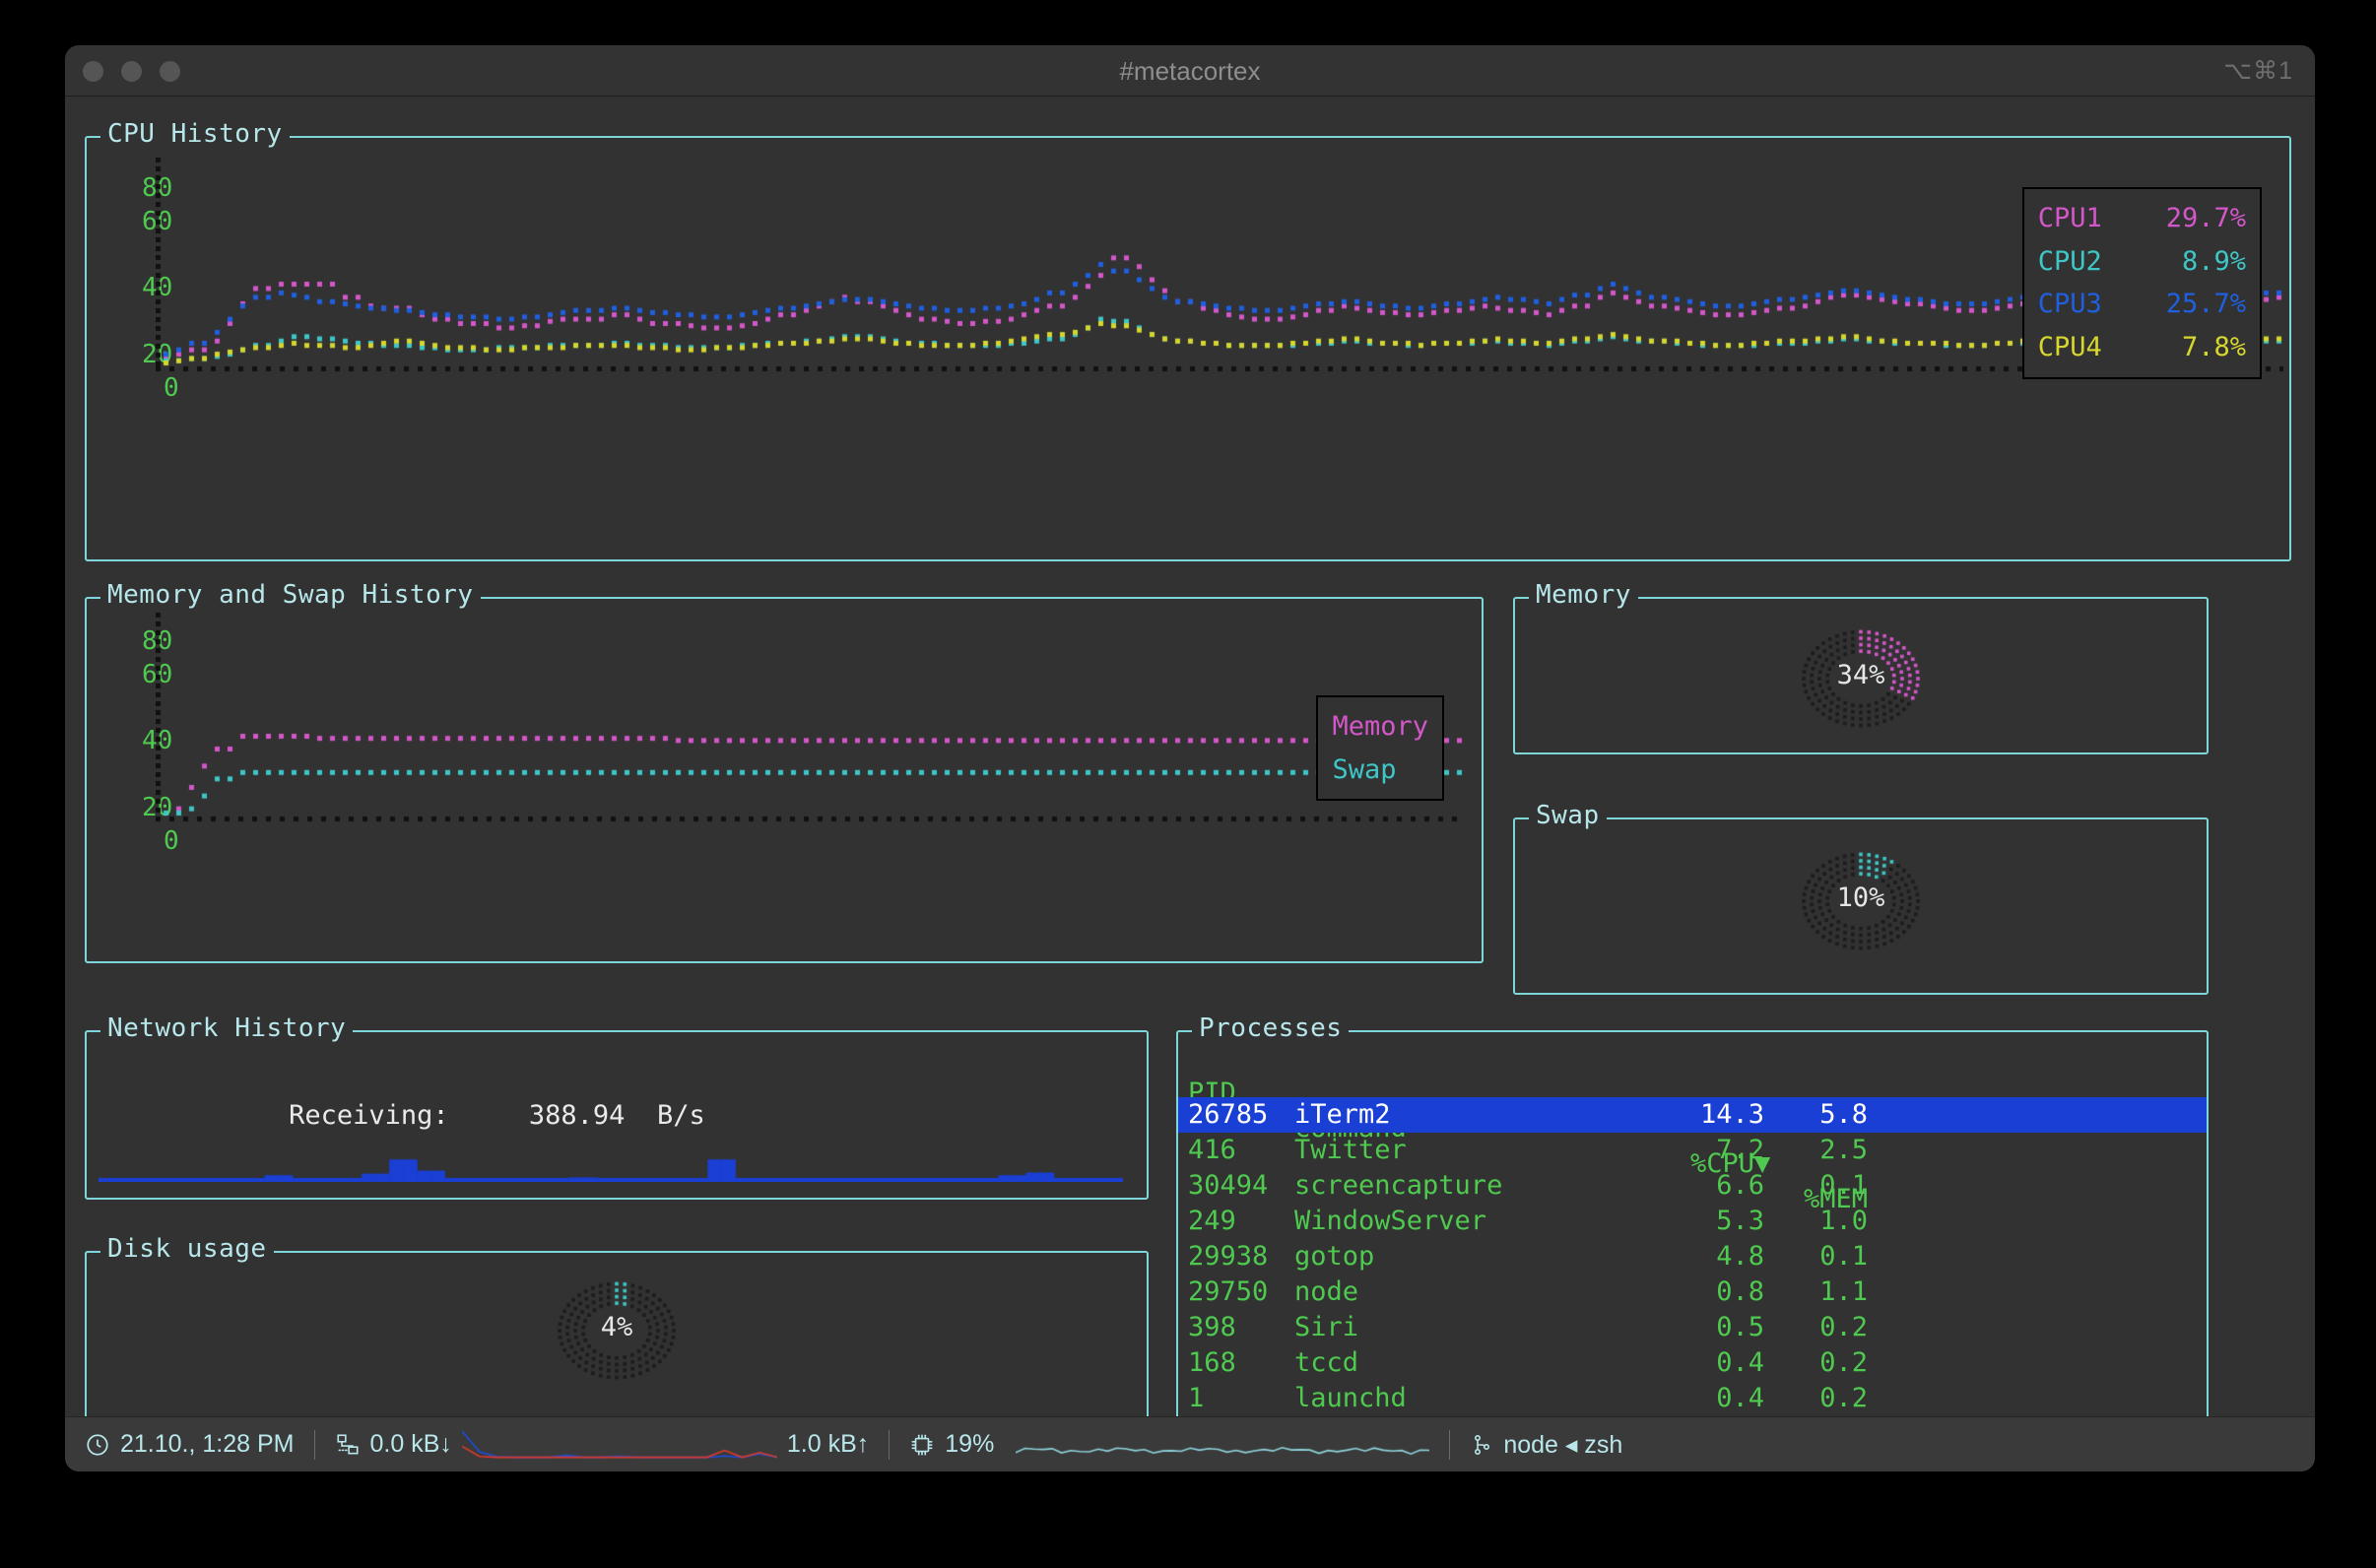  I want to click on cpu-y-tick-0: 0, so click(171, 388).